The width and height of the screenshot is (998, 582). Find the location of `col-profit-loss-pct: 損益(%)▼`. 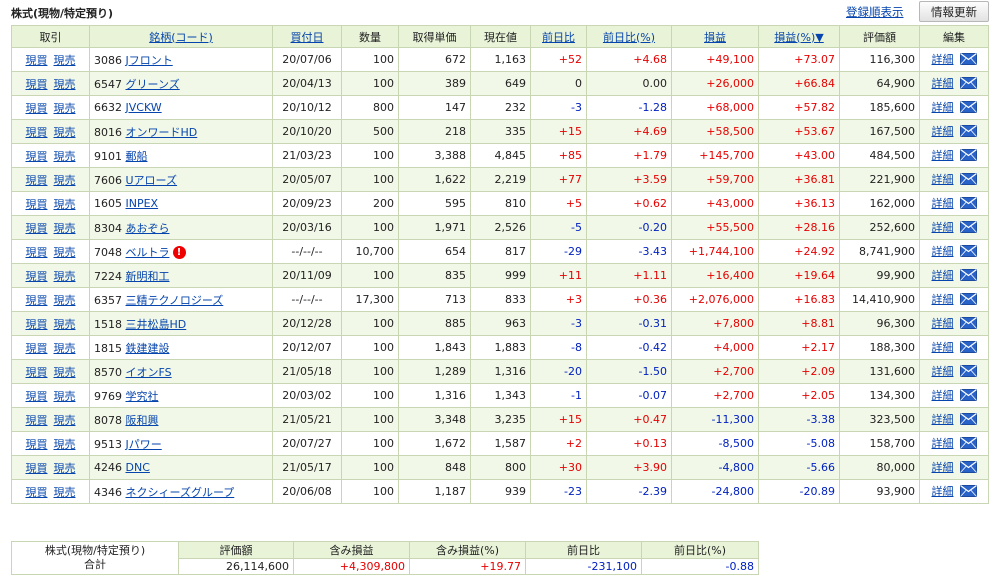

col-profit-loss-pct: 損益(%)▼ is located at coordinates (799, 36).